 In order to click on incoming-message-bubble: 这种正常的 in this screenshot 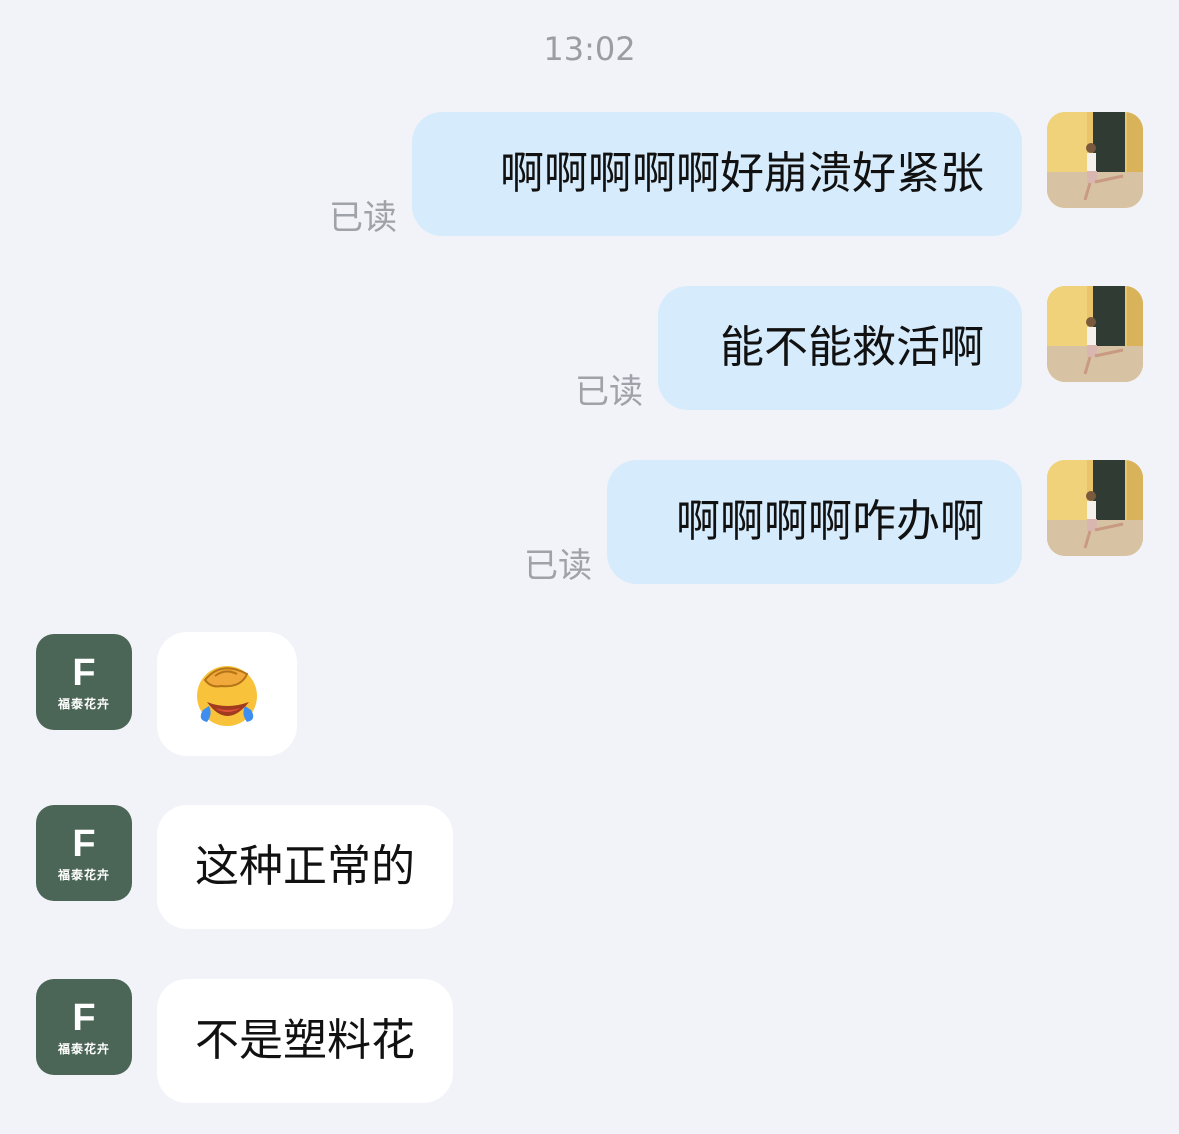, I will do `click(305, 867)`.